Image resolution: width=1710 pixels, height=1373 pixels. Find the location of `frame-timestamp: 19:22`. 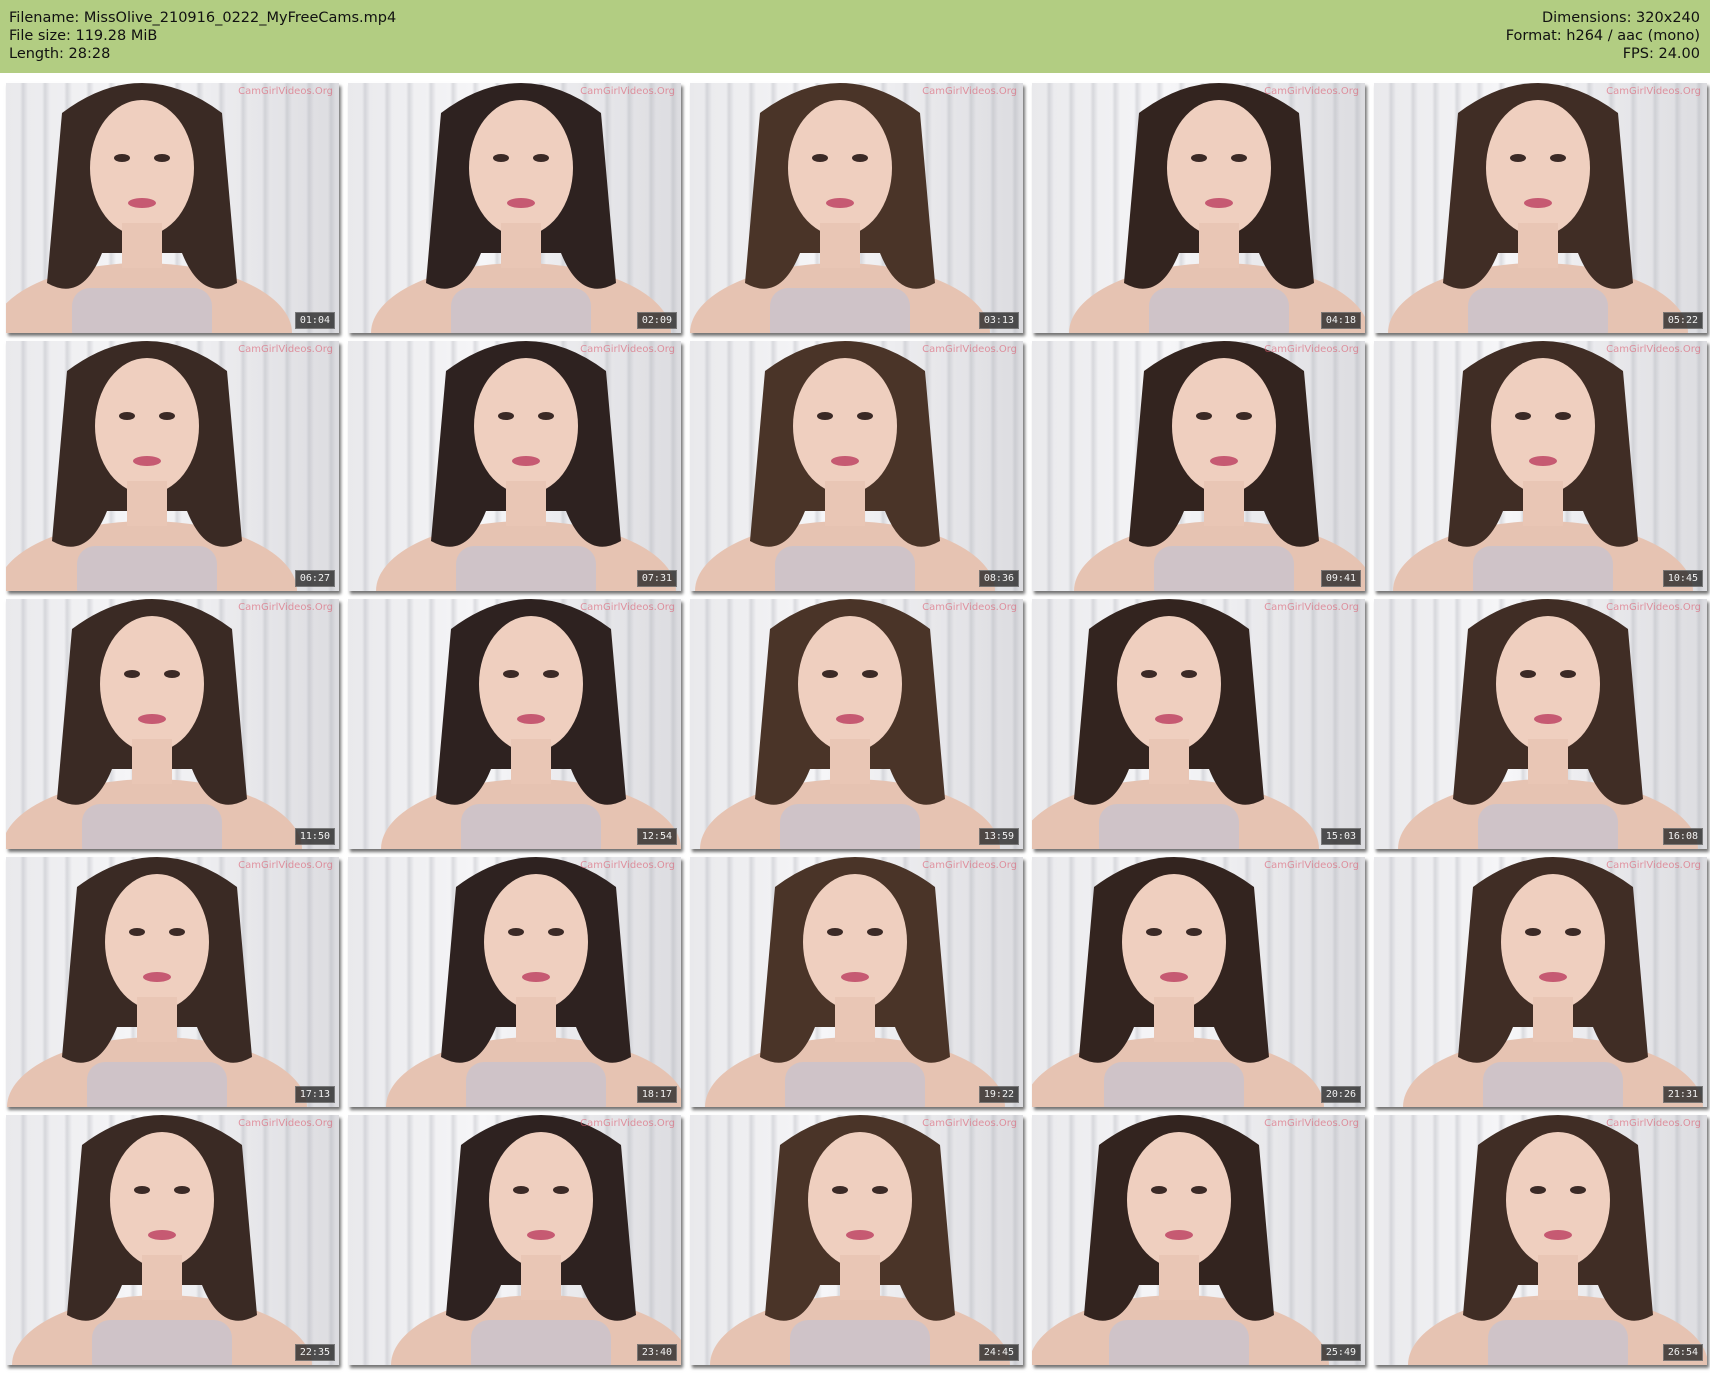

frame-timestamp: 19:22 is located at coordinates (998, 1094).